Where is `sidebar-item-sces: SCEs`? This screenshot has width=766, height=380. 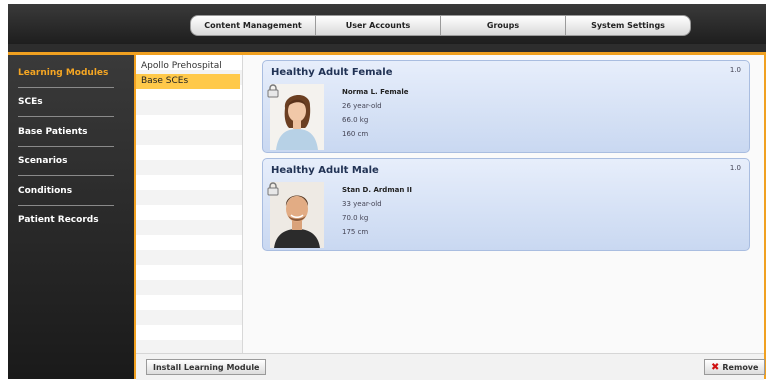
sidebar-item-sces: SCEs is located at coordinates (68, 102).